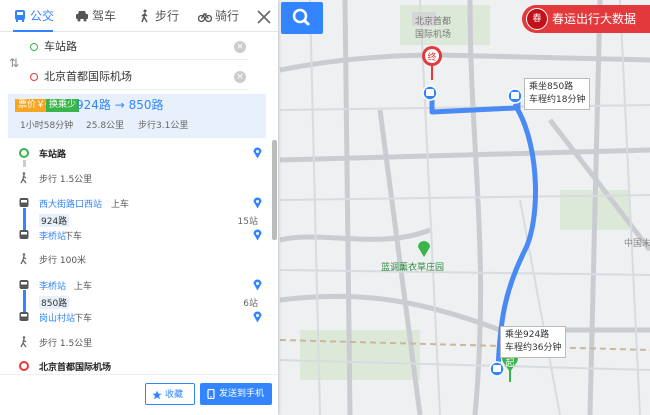 The height and width of the screenshot is (415, 650). I want to click on step-alight-2-action: 下车, so click(83, 319).